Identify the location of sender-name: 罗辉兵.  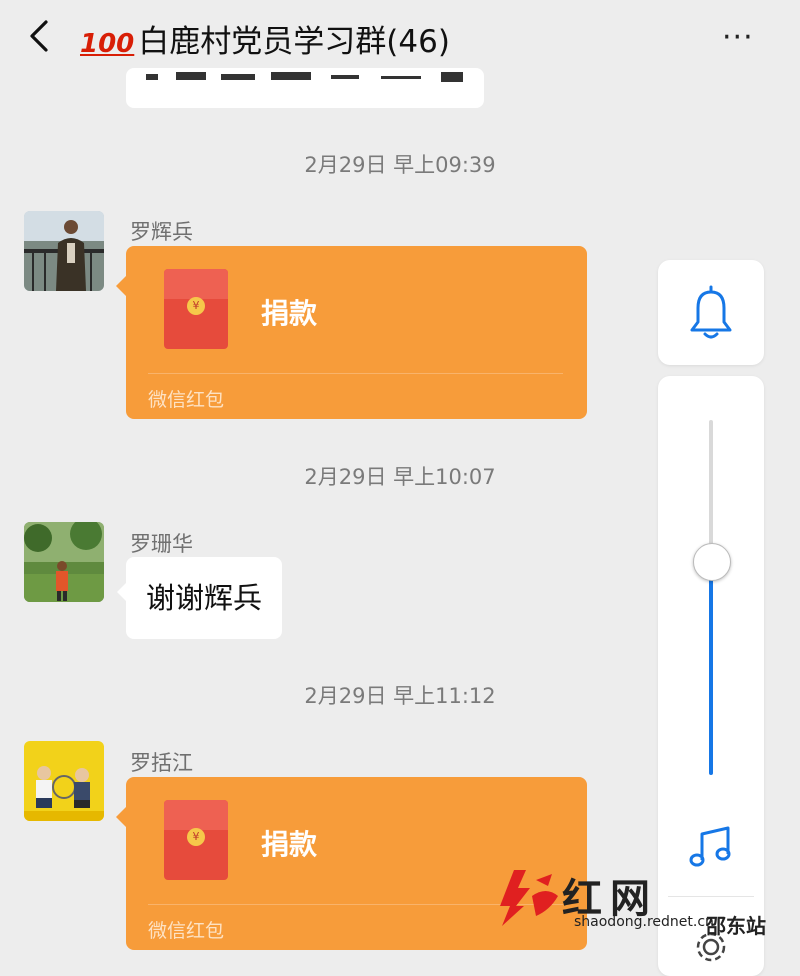
(161, 232).